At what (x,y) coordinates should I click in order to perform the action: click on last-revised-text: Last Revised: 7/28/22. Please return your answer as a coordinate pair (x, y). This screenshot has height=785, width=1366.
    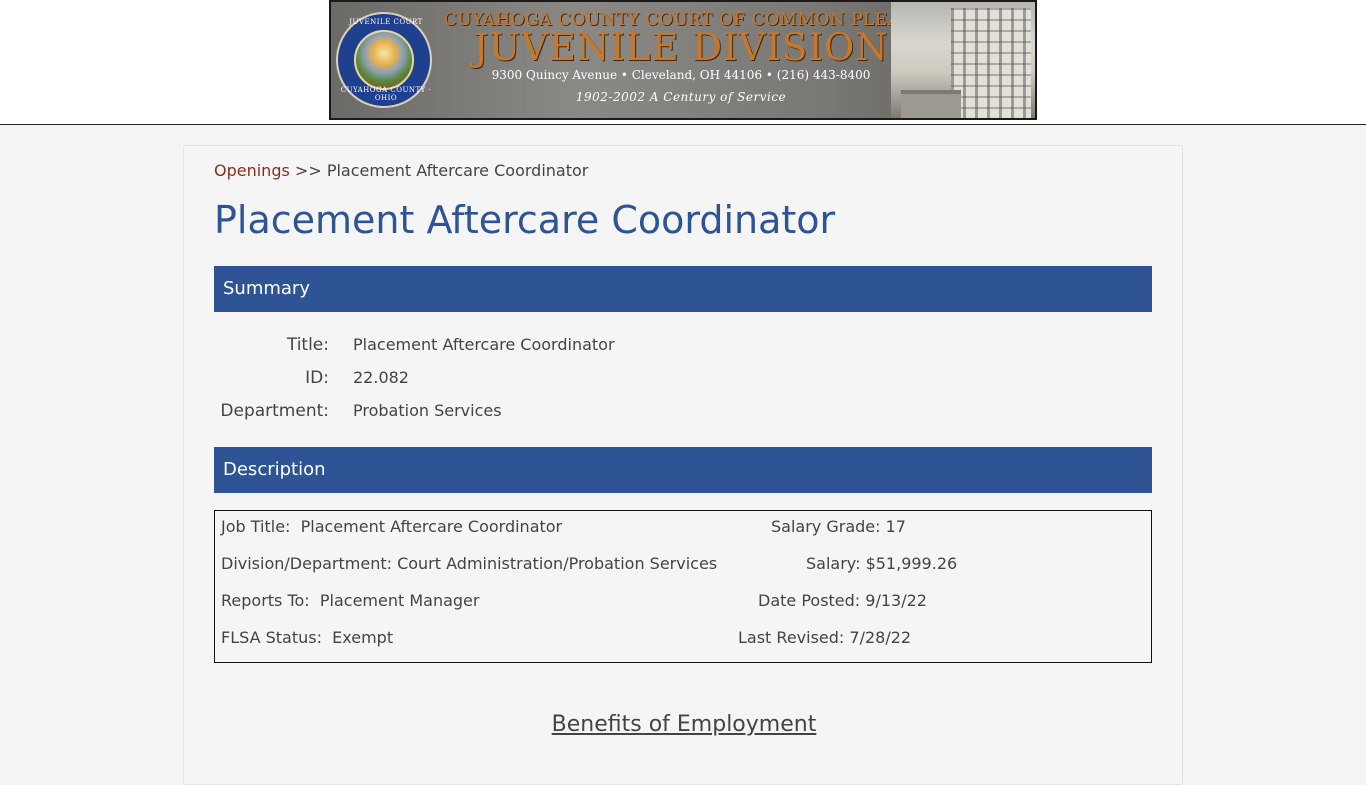
    Looking at the image, I should click on (825, 637).